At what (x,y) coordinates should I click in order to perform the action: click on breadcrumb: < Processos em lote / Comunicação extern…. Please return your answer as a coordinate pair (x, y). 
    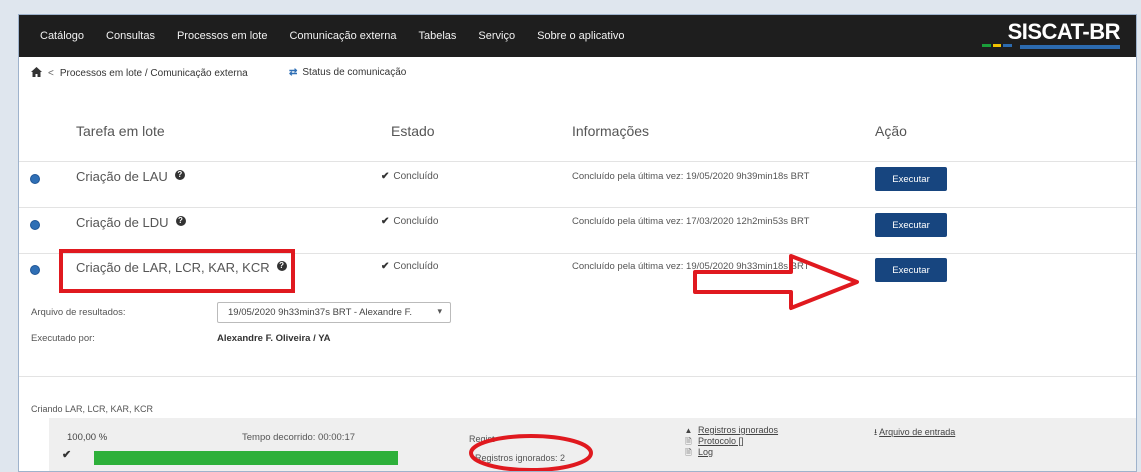
    Looking at the image, I should click on (139, 73).